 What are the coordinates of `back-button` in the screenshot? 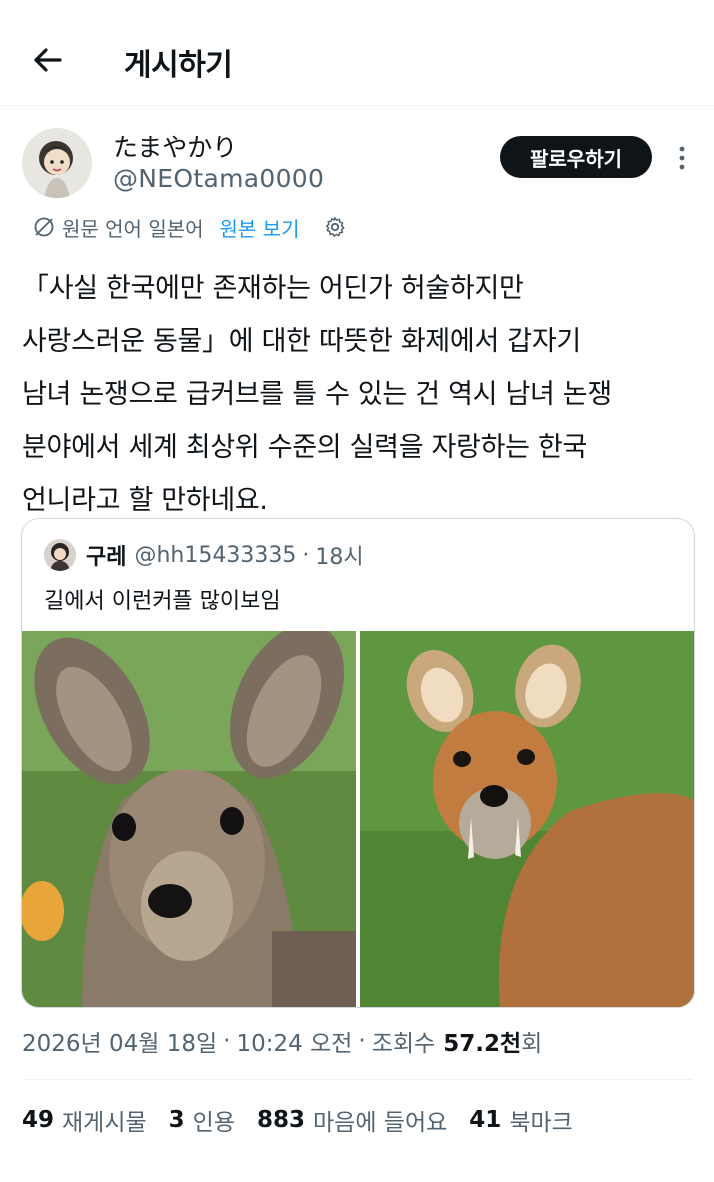 It's located at (48, 60).